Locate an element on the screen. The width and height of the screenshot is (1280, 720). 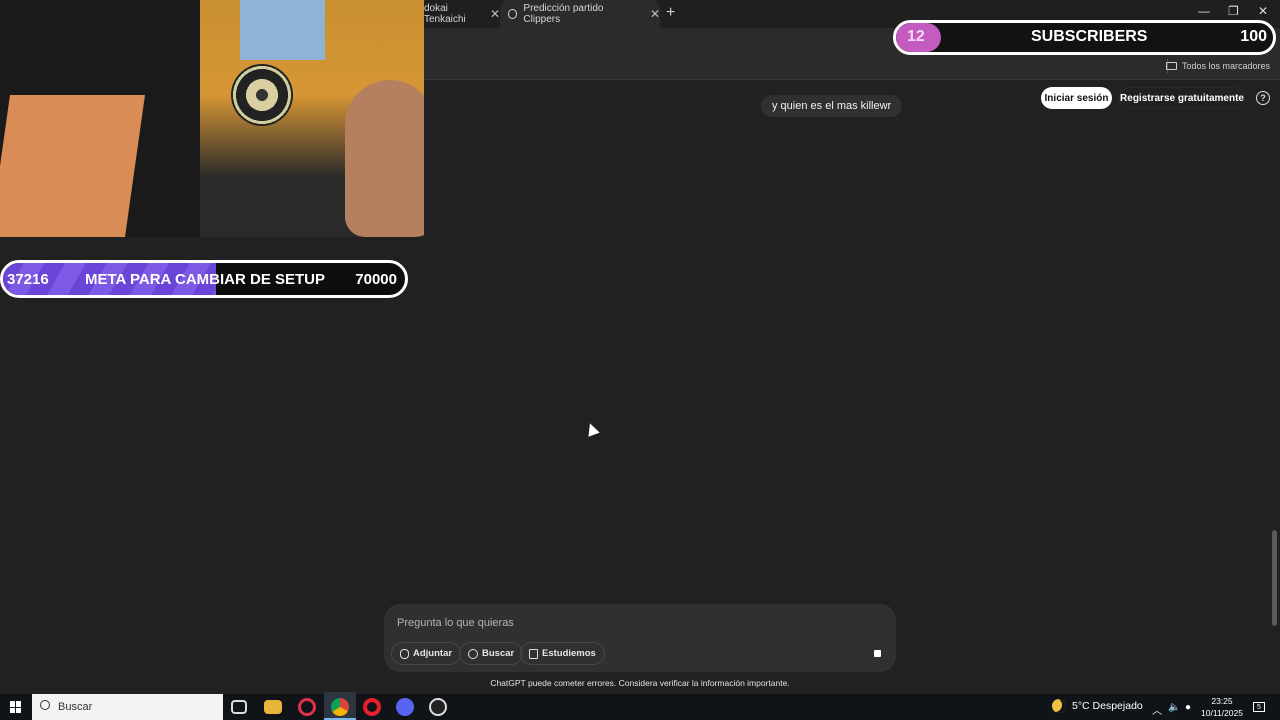
attach-button: Adjuntar is located at coordinates (426, 653).